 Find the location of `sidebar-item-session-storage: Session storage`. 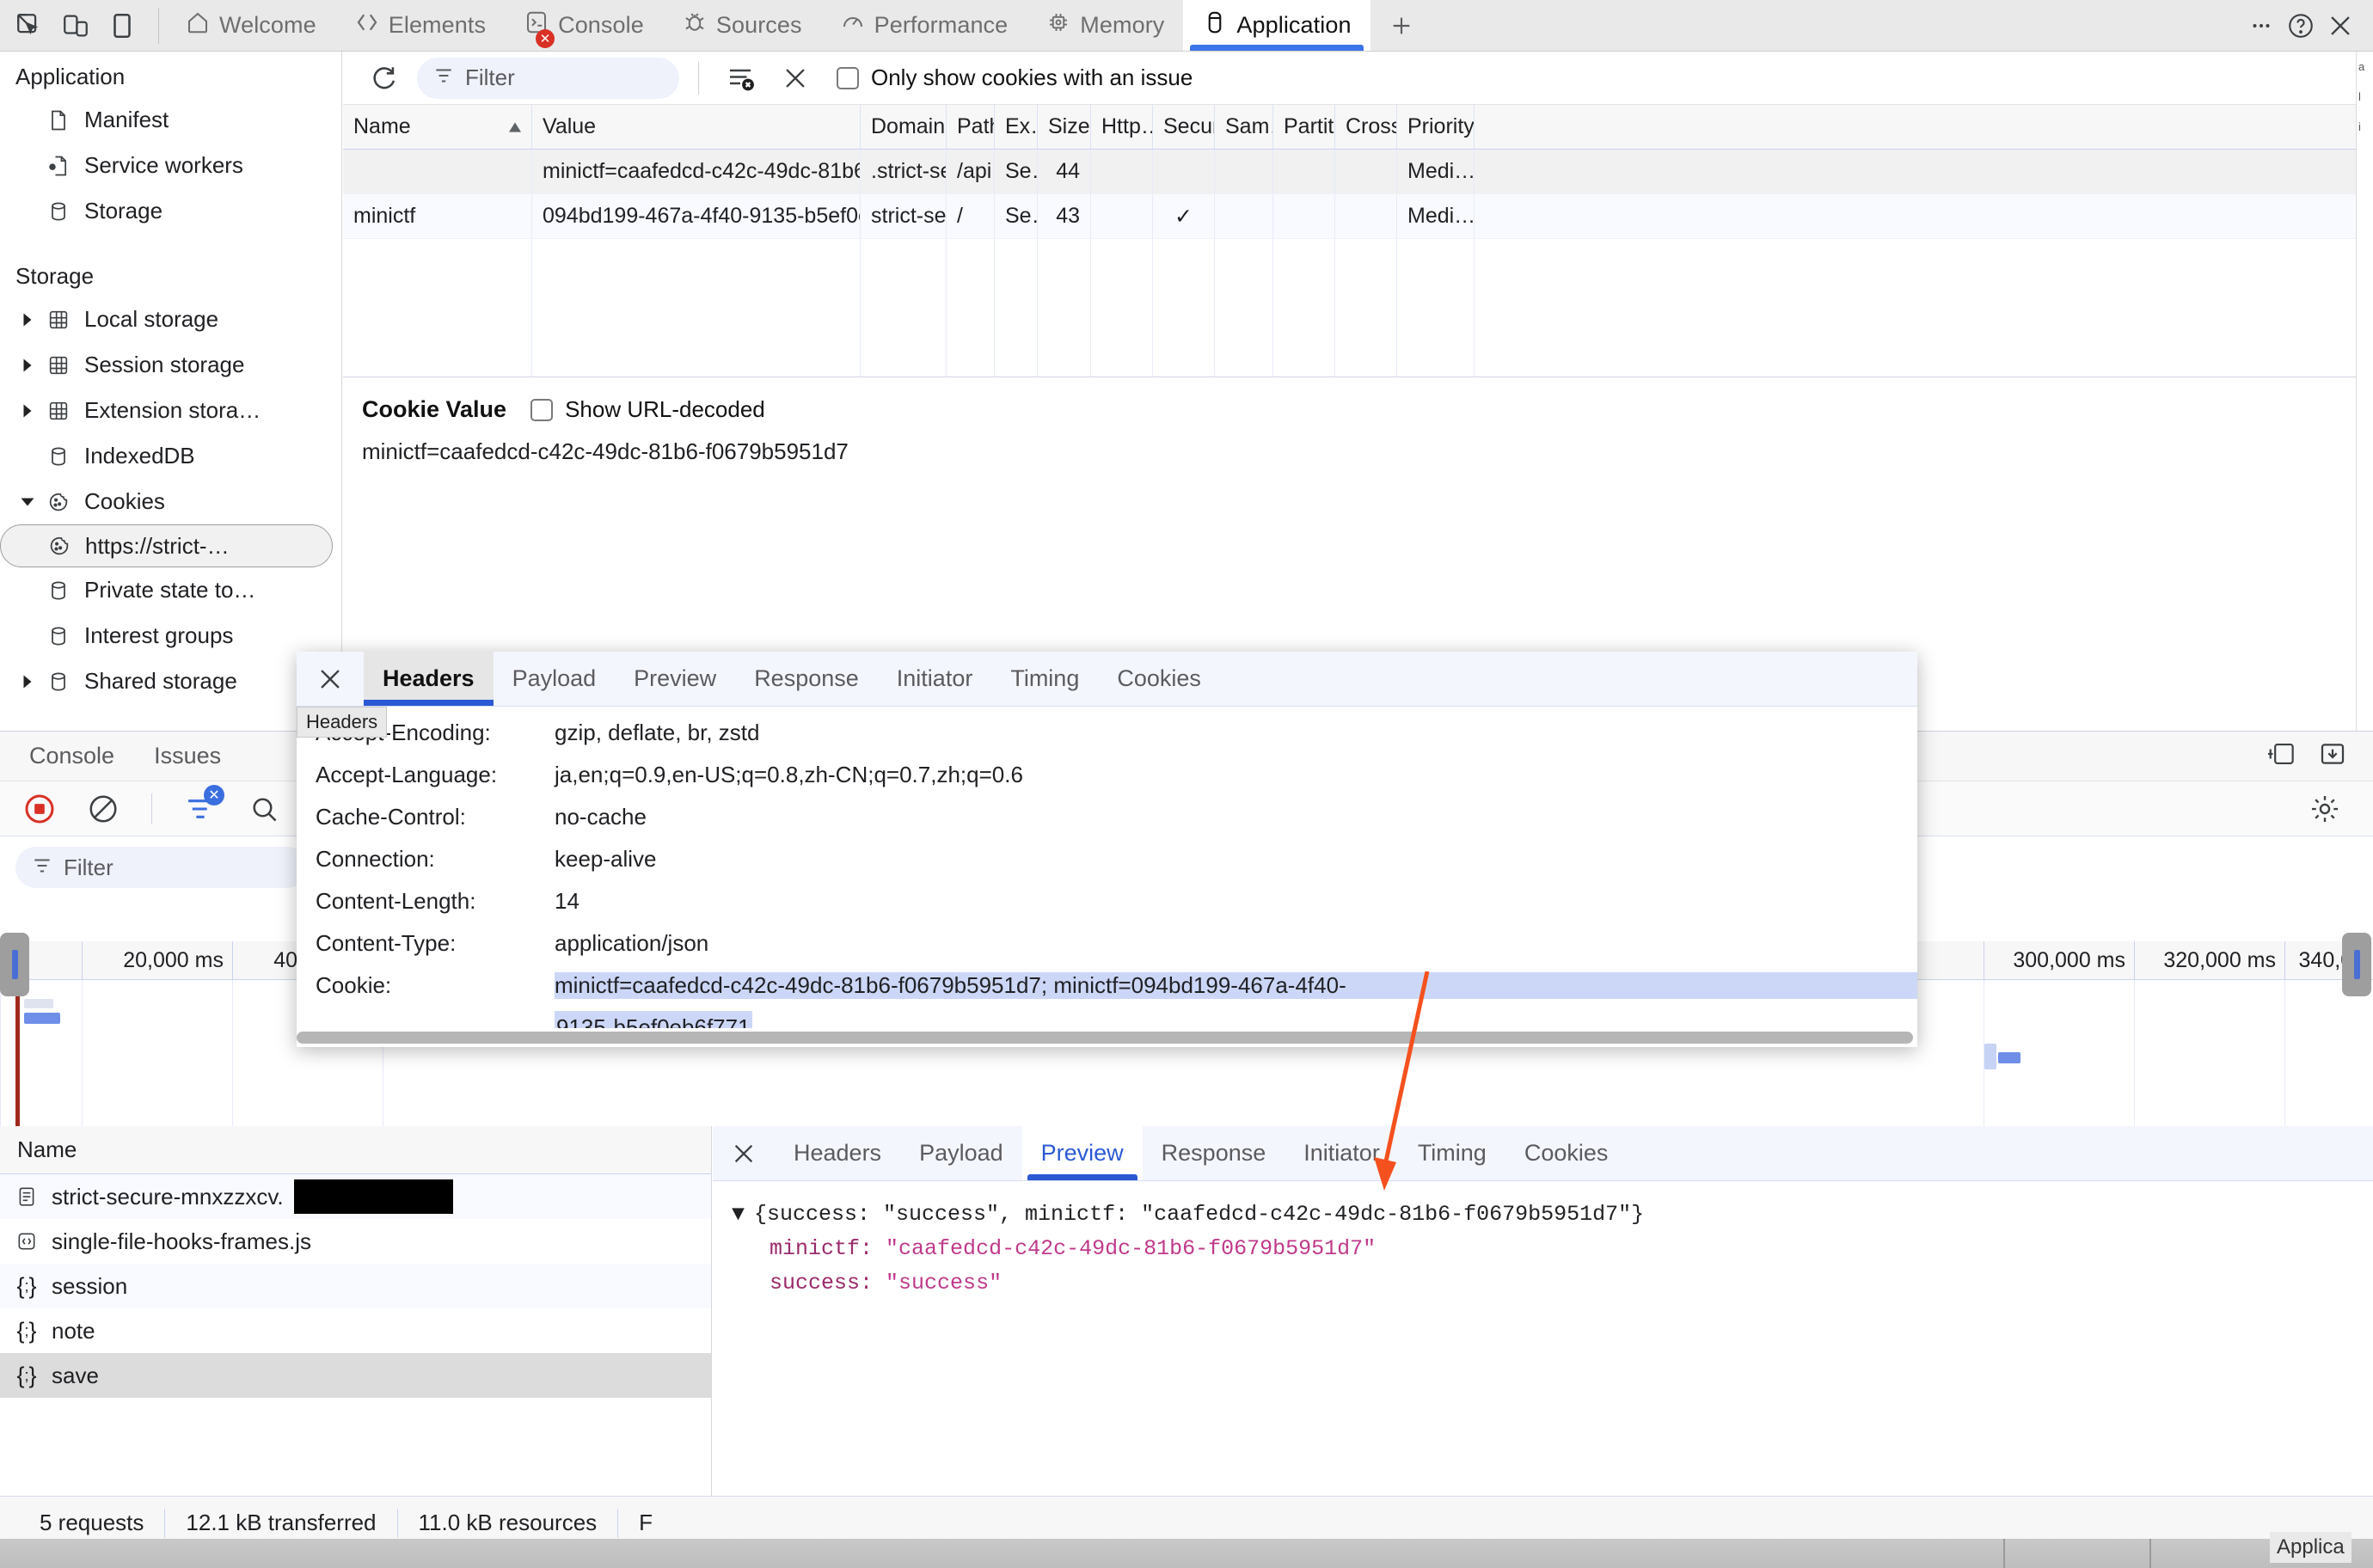

sidebar-item-session-storage: Session storage is located at coordinates (170, 365).